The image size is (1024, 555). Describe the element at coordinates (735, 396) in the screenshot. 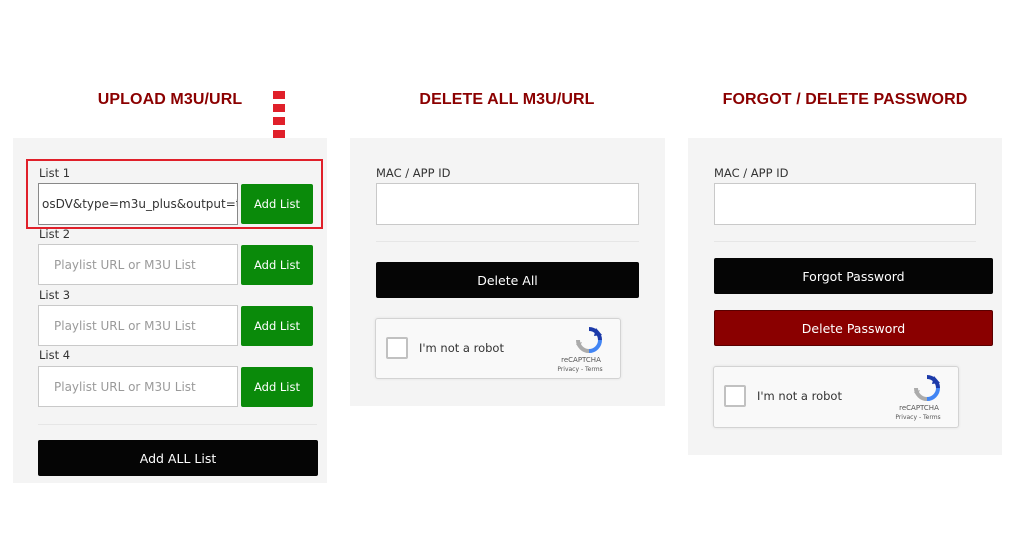

I see `forgot-recaptcha-checkbox` at that location.